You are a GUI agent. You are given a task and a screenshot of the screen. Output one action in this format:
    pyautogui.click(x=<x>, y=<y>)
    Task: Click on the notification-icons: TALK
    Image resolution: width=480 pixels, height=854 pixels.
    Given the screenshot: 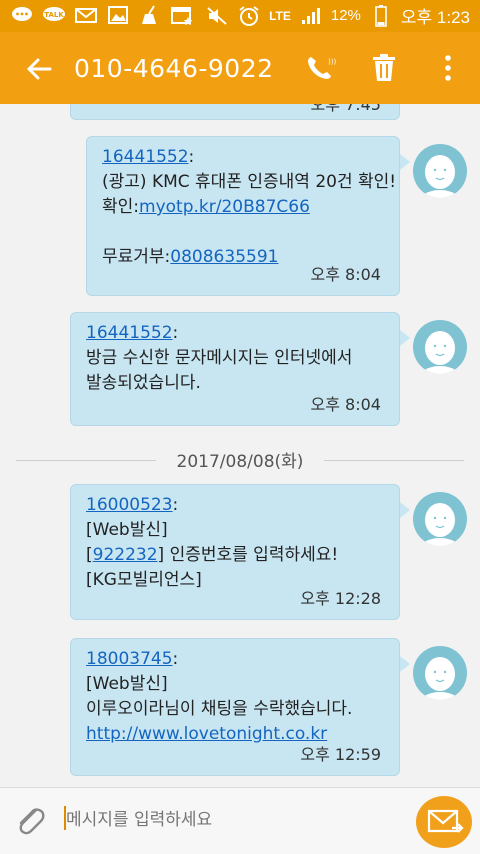 What is the action you would take?
    pyautogui.click(x=102, y=15)
    